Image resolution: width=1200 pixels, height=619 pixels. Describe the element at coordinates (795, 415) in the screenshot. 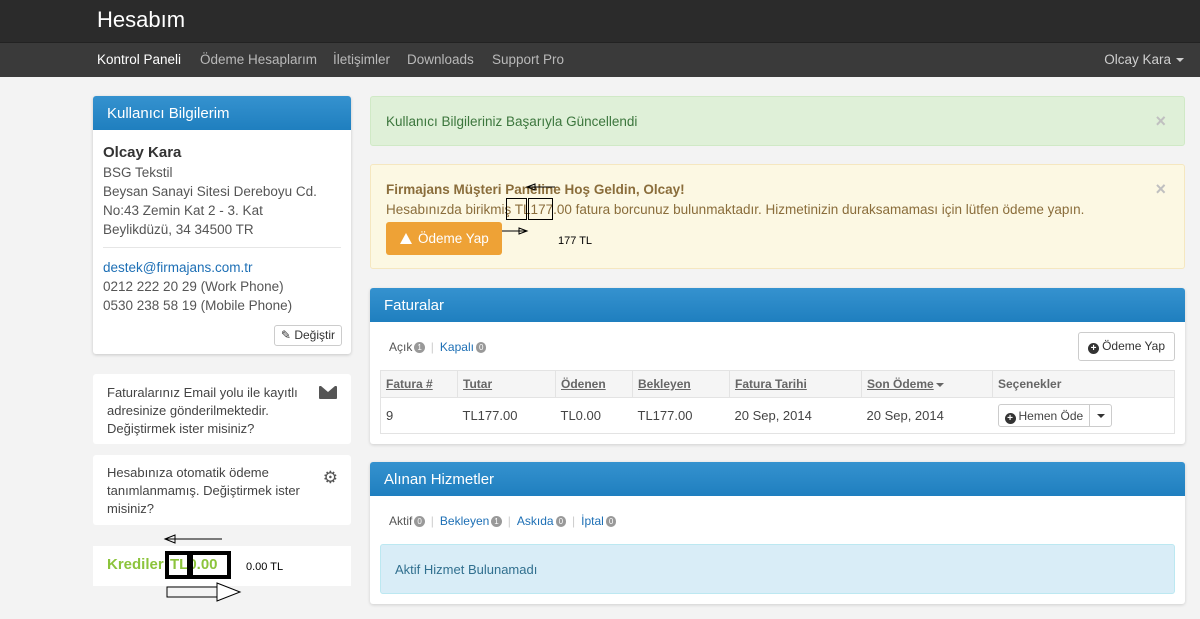

I see `invoice-date: 20 Sep, 2014` at that location.